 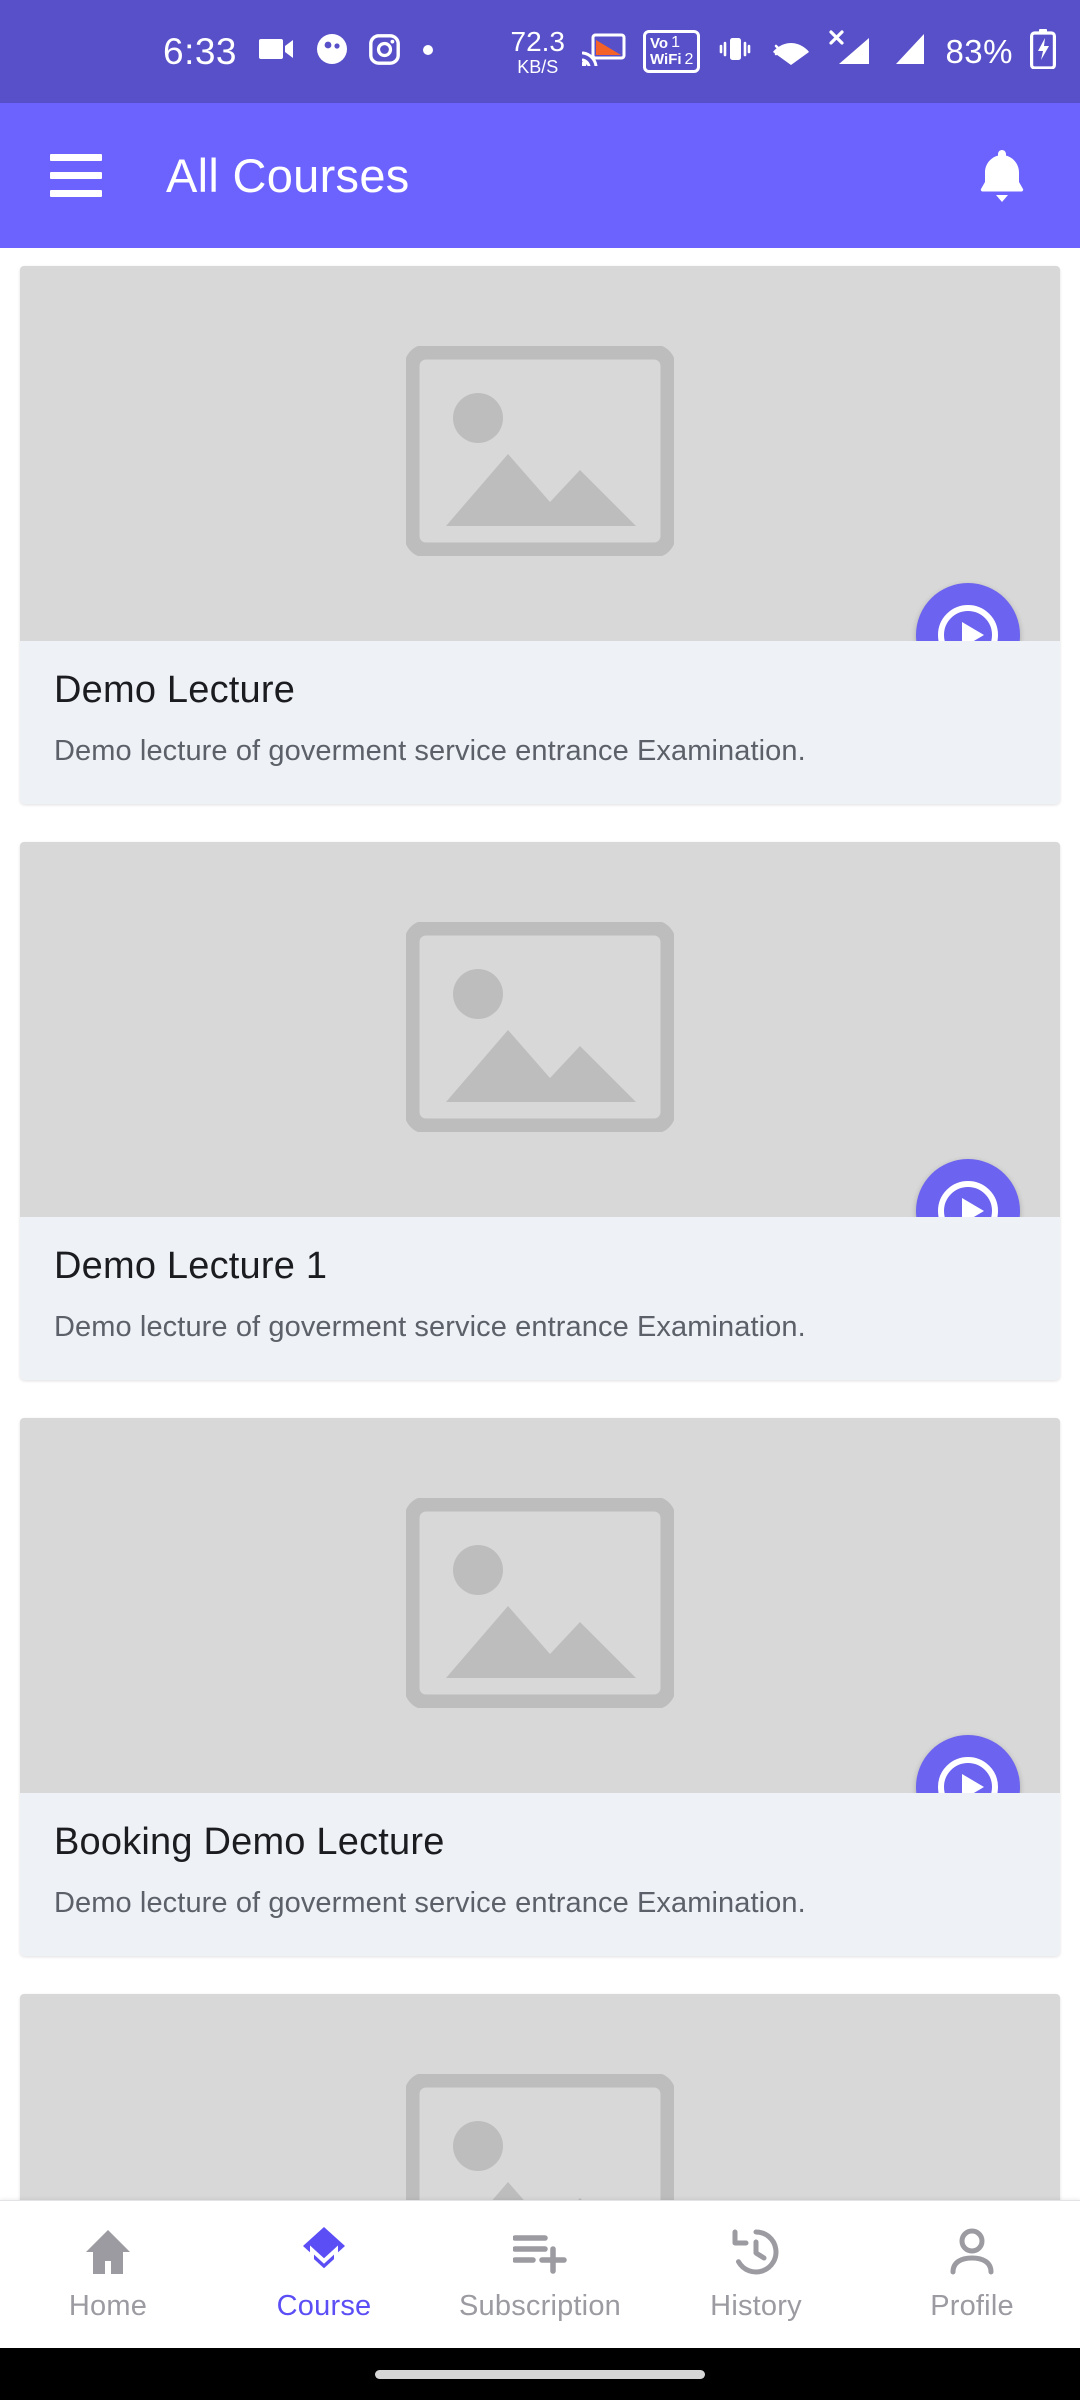 What do you see at coordinates (675, 43) in the screenshot?
I see `vowifi-sim1-number: 1` at bounding box center [675, 43].